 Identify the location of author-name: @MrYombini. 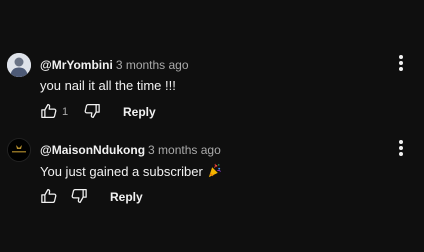
(76, 65).